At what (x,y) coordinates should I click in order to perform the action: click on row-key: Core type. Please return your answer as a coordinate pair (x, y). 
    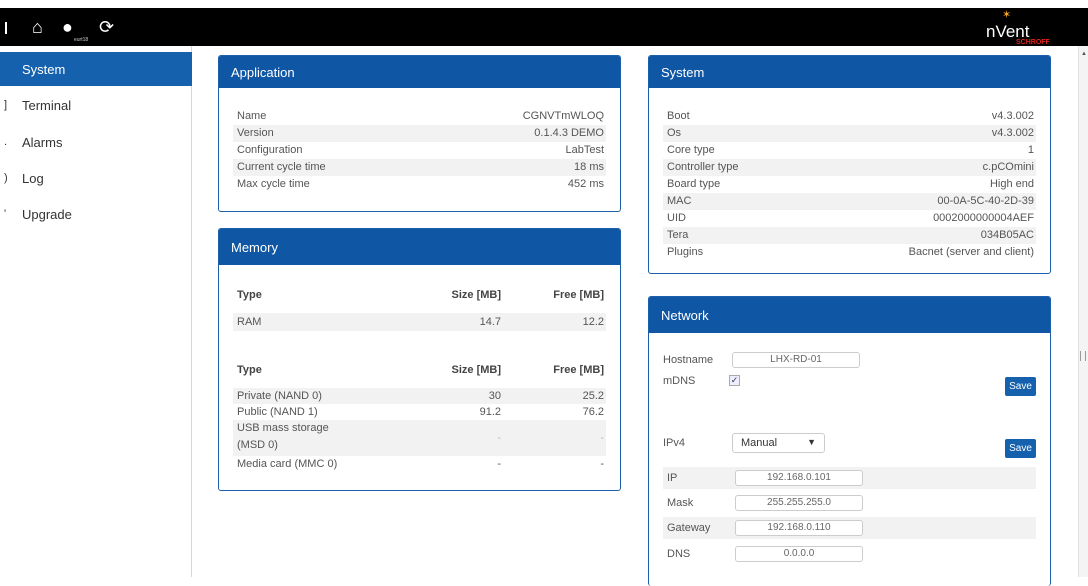
    Looking at the image, I should click on (691, 150).